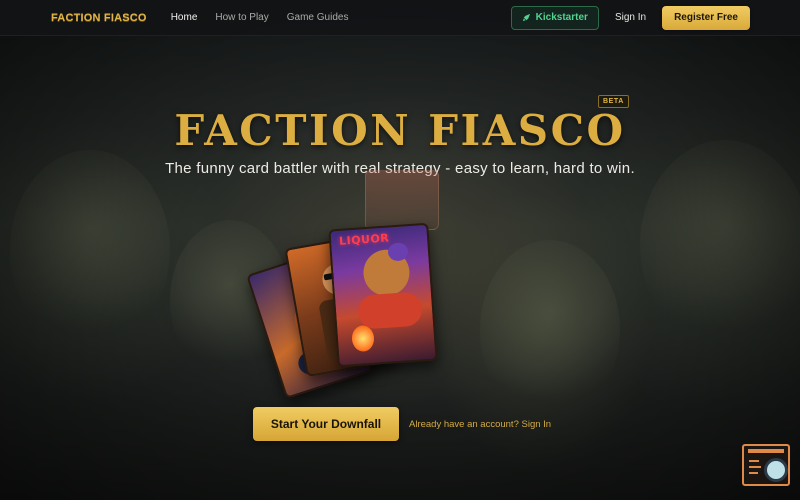 Image resolution: width=800 pixels, height=500 pixels. What do you see at coordinates (630, 17) in the screenshot?
I see `sign-in-link: Sign In` at bounding box center [630, 17].